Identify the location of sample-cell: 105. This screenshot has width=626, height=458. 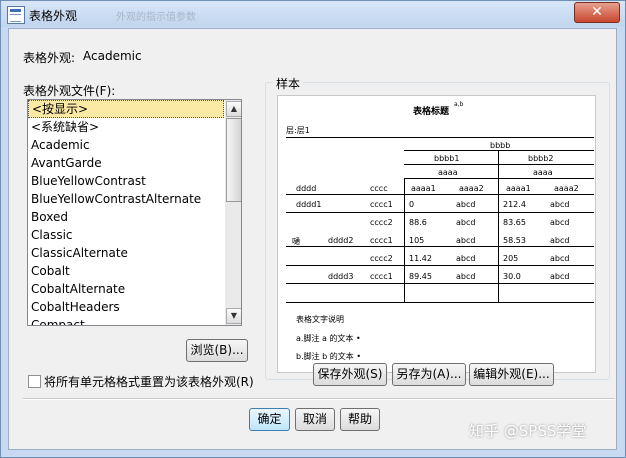
(417, 240).